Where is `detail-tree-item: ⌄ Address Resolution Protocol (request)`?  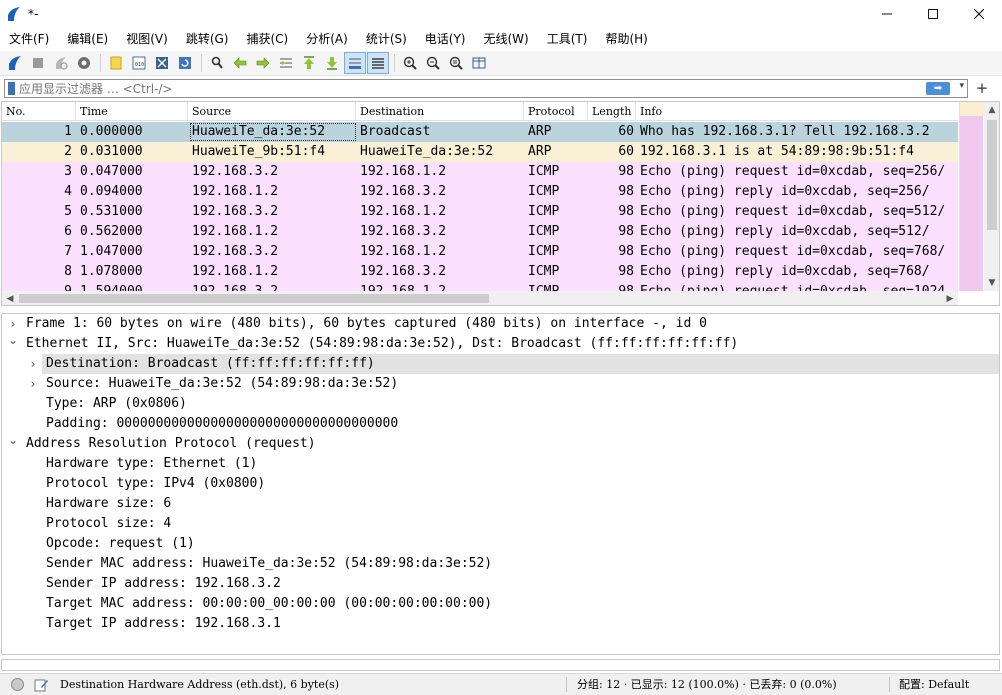 detail-tree-item: ⌄ Address Resolution Protocol (request) is located at coordinates (500, 443).